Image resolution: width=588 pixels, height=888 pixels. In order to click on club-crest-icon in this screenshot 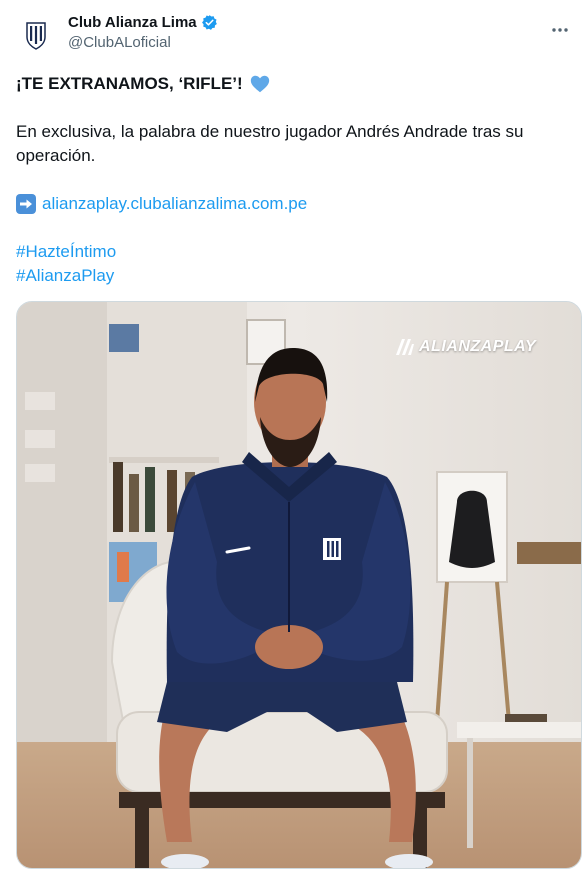, I will do `click(36, 36)`.